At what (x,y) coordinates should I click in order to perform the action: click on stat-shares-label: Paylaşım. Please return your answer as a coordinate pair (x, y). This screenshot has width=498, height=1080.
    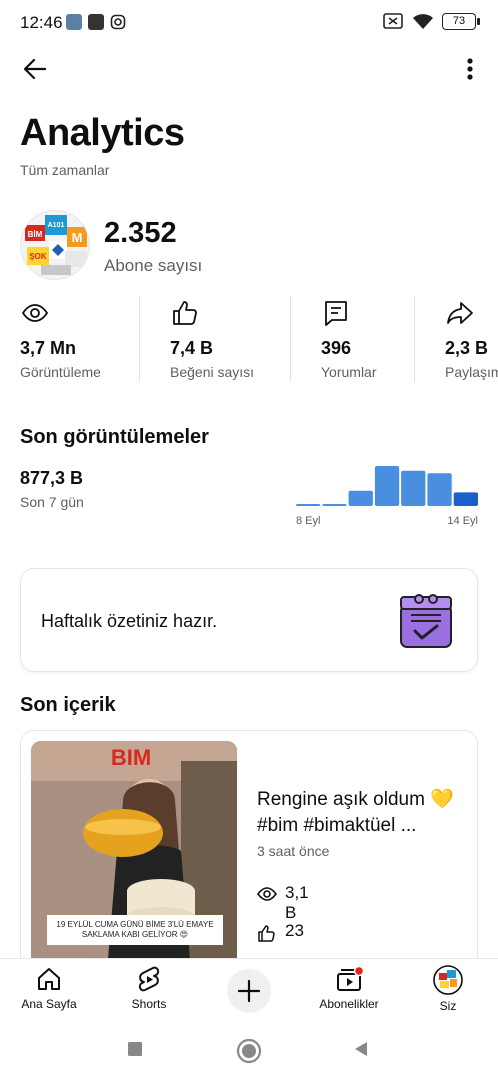
    Looking at the image, I should click on (471, 372).